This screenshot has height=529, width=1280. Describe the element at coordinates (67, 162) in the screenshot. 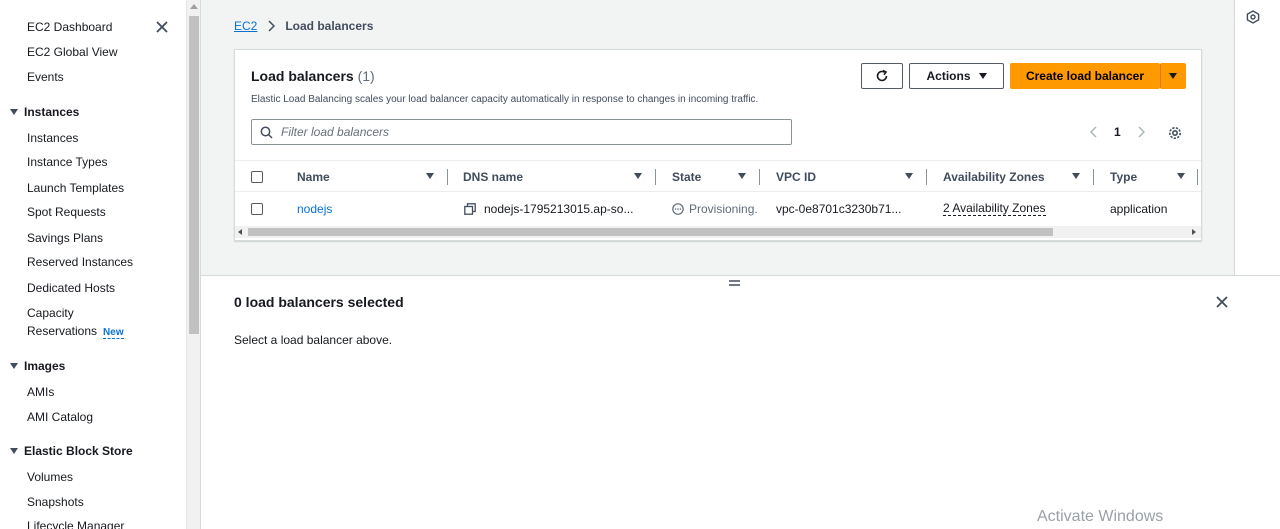

I see `sidebar-item-instance-types: Instance Types` at that location.